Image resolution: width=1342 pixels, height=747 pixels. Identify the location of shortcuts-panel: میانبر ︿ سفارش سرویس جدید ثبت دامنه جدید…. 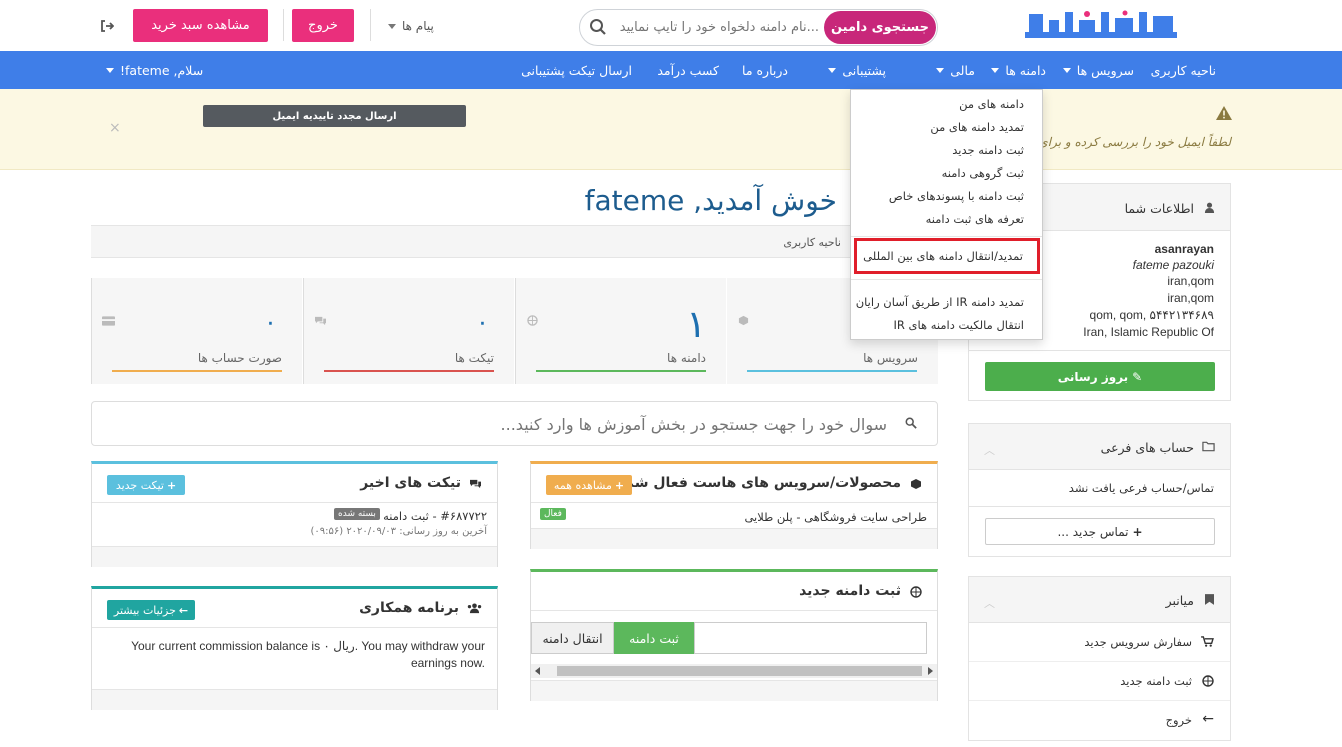
(1099, 658).